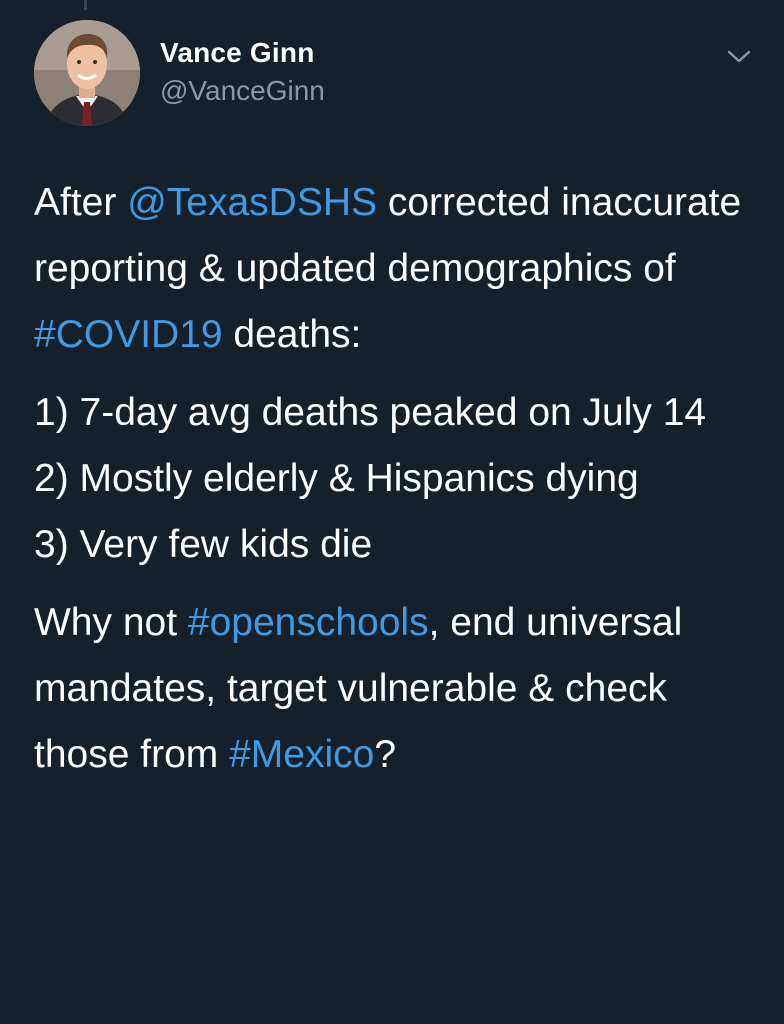  What do you see at coordinates (242, 72) in the screenshot?
I see `author-names: Vance Ginn @VanceGinn` at bounding box center [242, 72].